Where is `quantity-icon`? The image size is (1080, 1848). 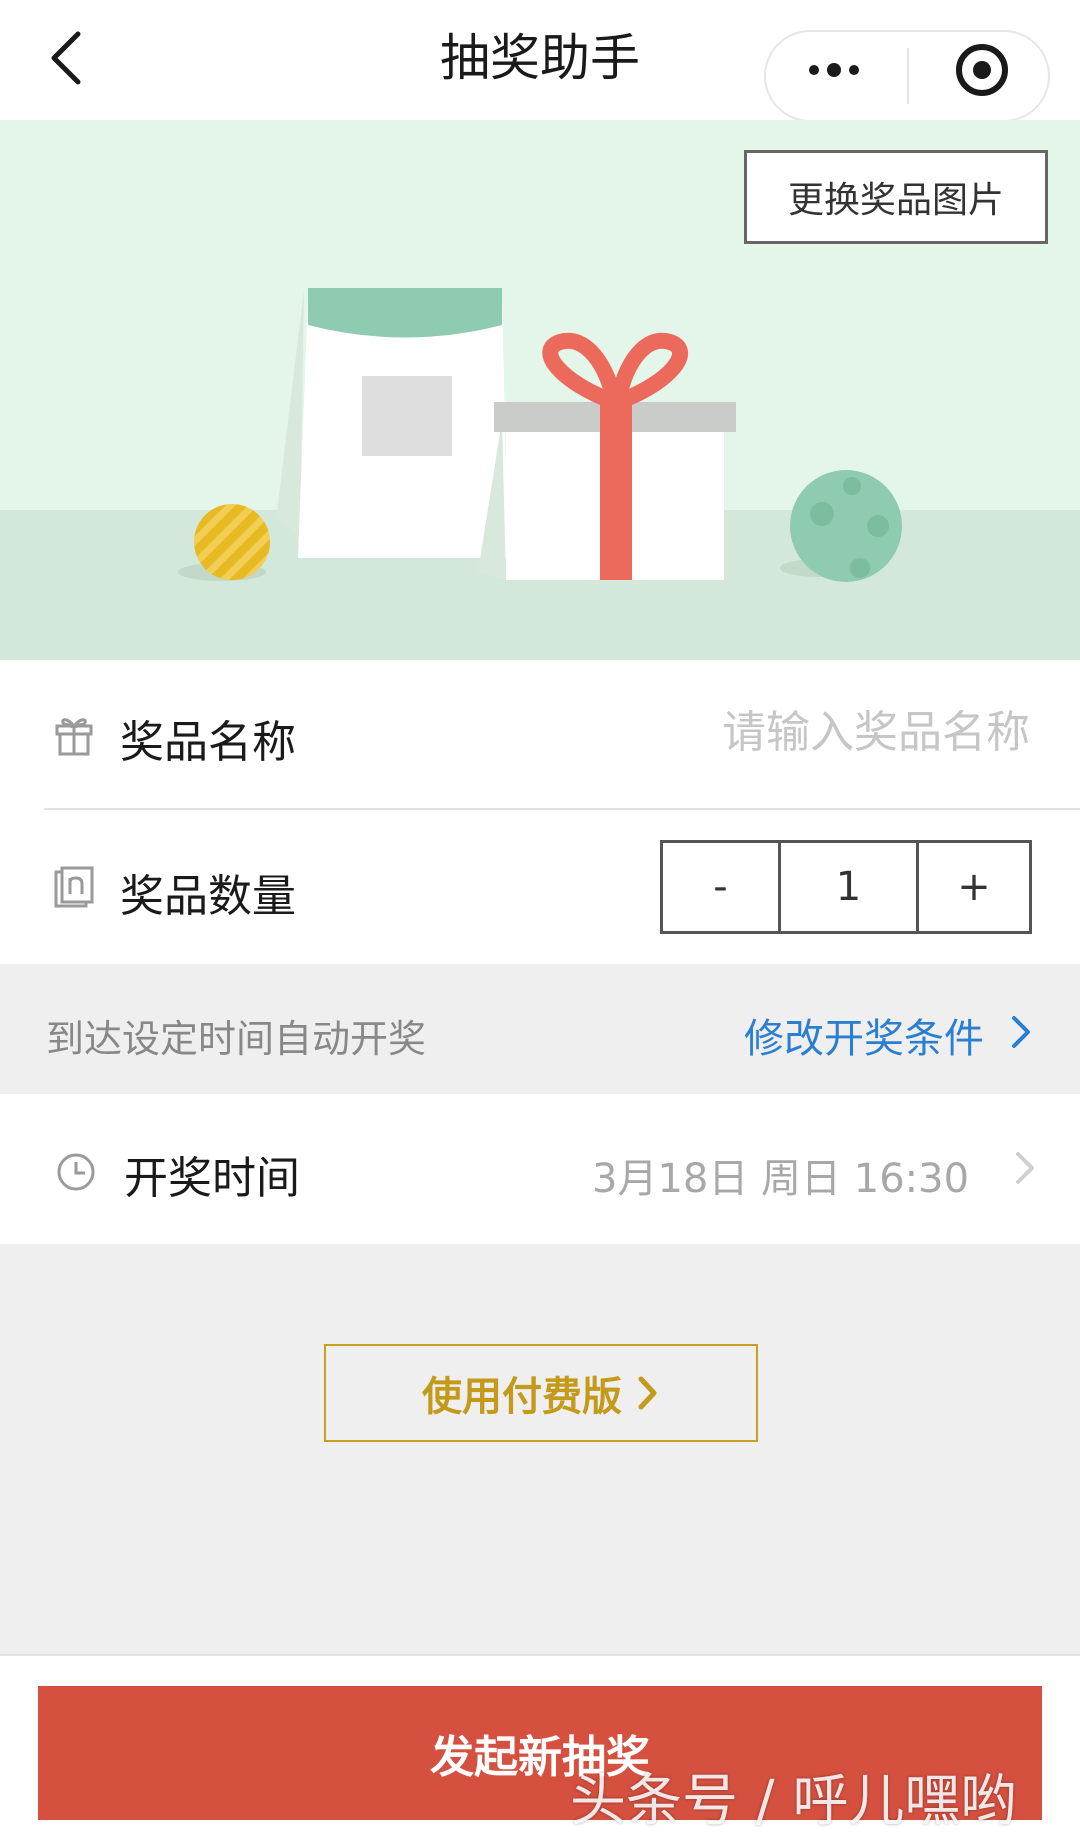 quantity-icon is located at coordinates (74, 888).